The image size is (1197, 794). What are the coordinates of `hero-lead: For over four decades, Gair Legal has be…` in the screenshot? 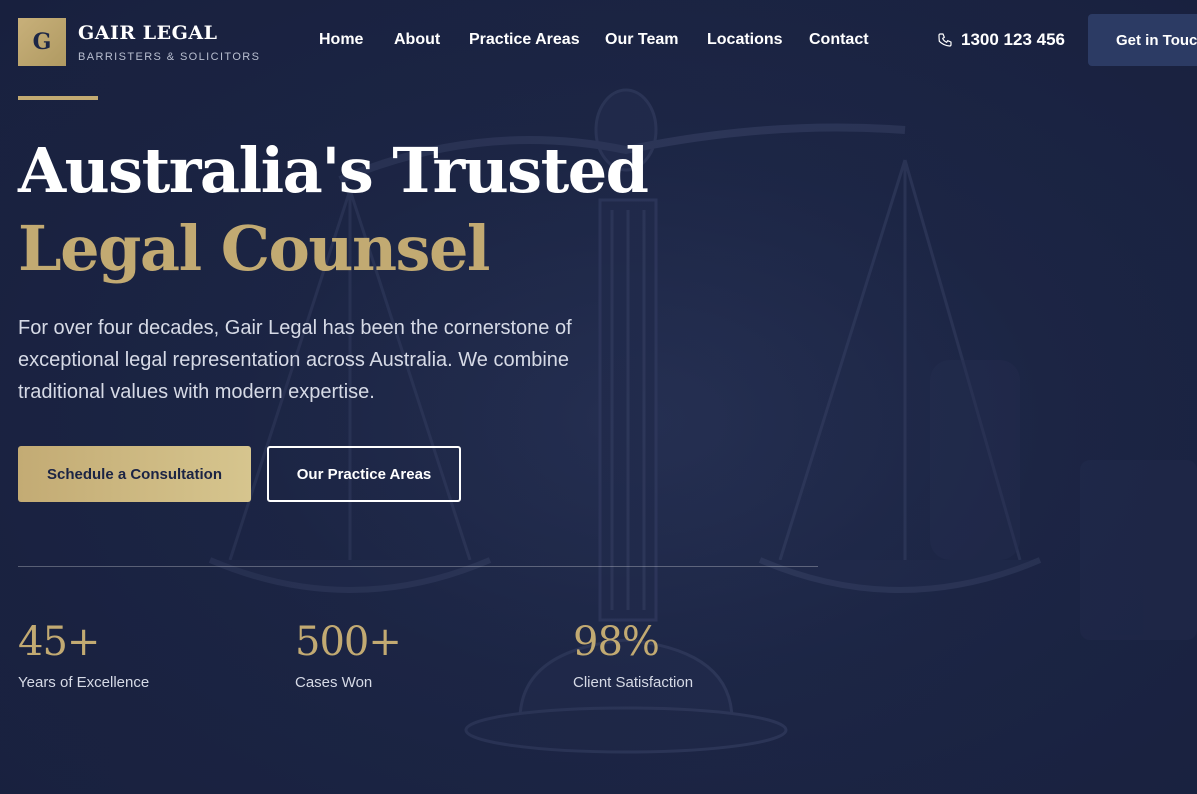 It's located at (295, 360).